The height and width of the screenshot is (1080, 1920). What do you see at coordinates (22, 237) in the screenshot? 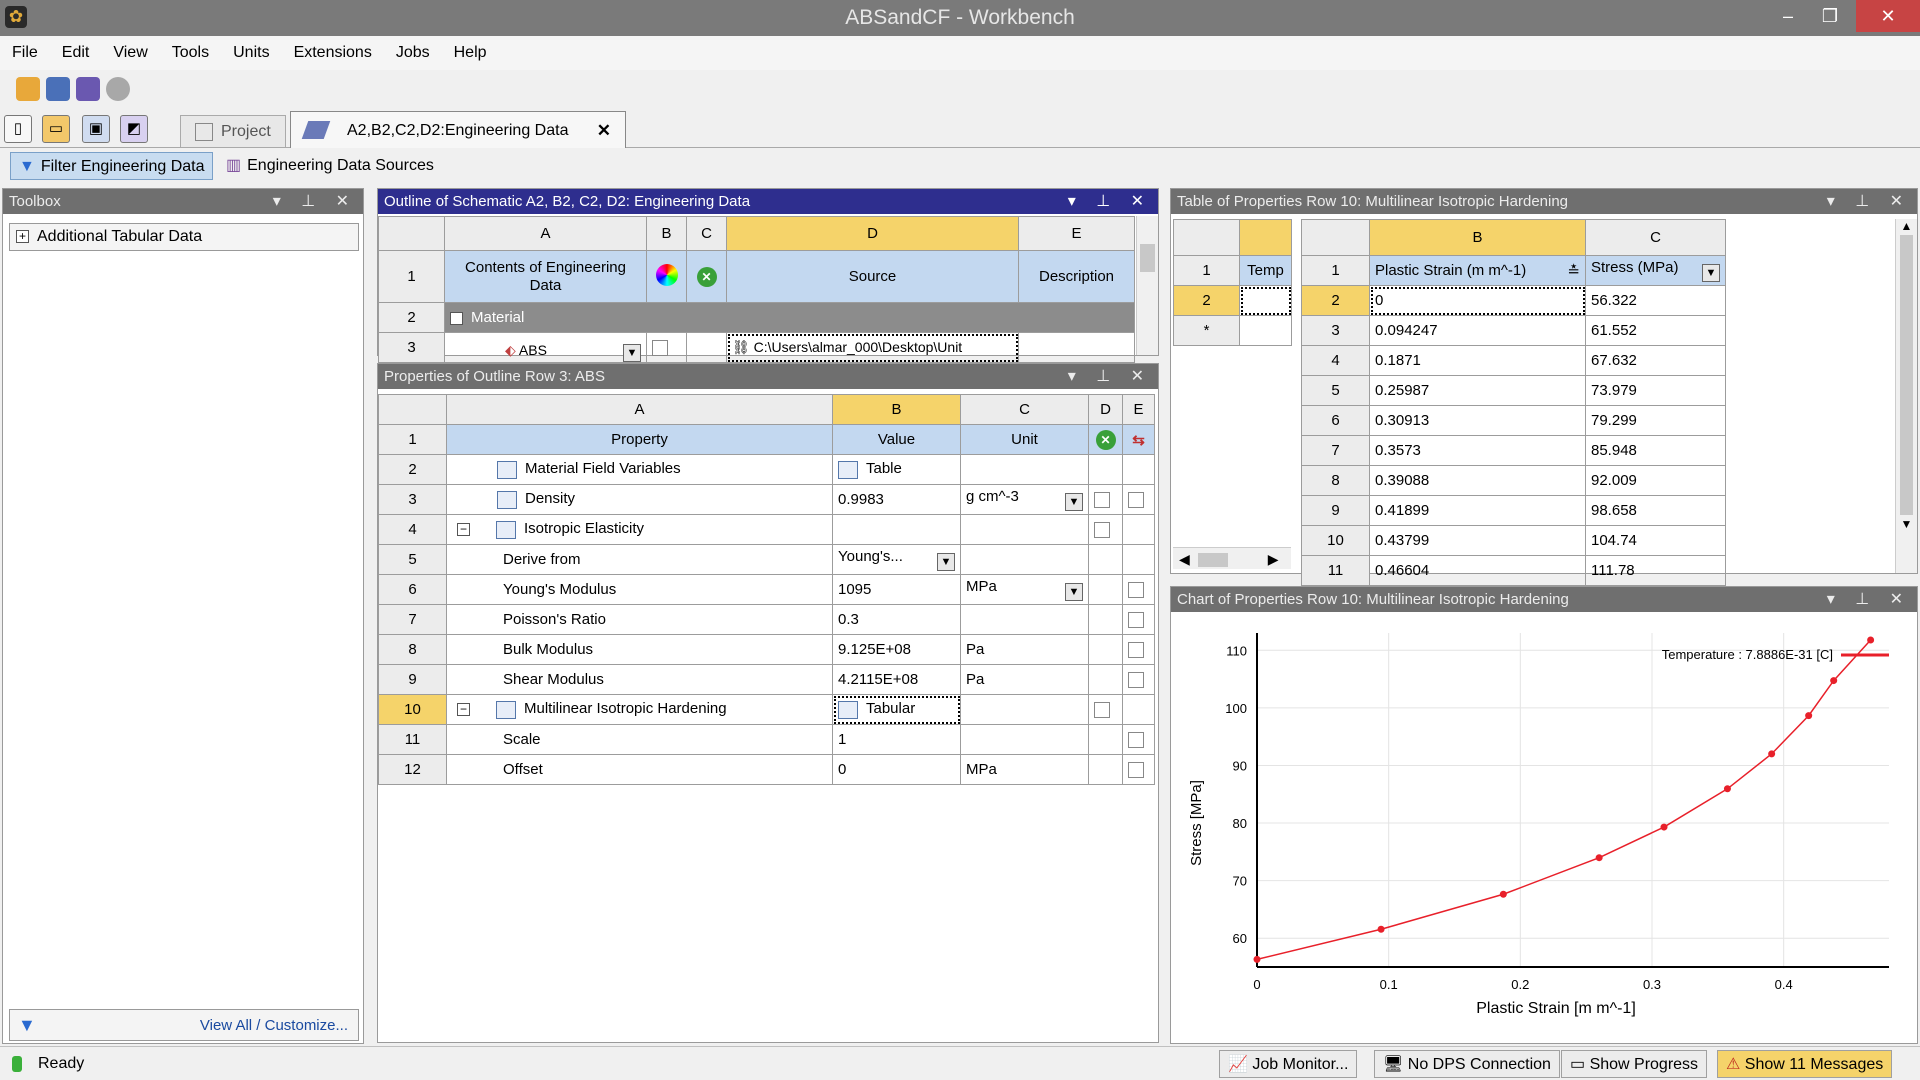
I see `expand-icon: +` at bounding box center [22, 237].